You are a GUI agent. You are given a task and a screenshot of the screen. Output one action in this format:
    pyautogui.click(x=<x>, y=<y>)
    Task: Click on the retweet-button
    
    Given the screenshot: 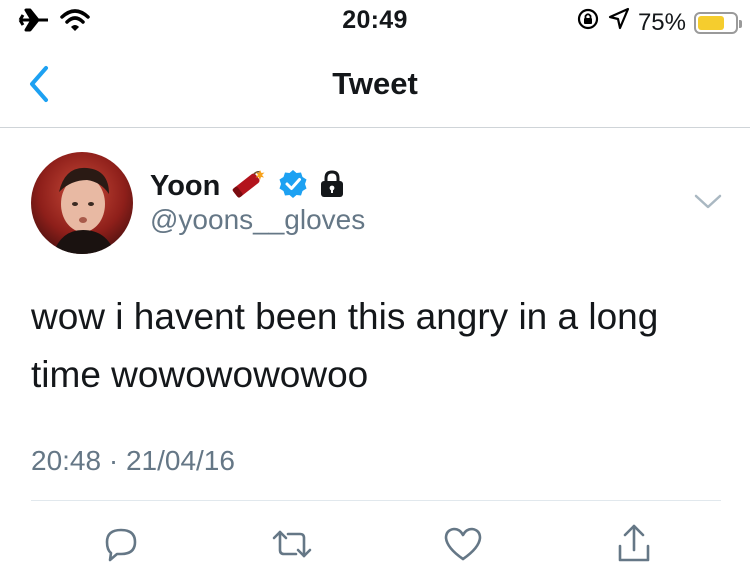 What is the action you would take?
    pyautogui.click(x=292, y=544)
    